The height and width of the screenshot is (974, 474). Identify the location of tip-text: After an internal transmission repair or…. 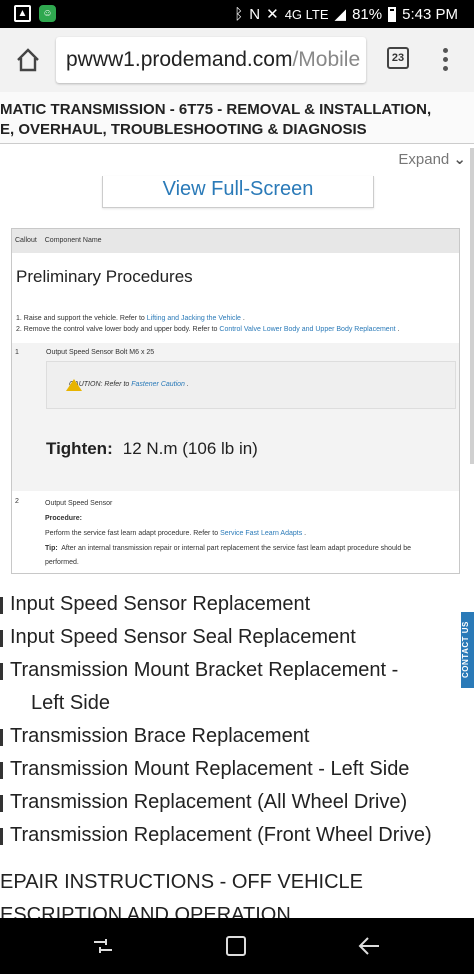
(236, 548).